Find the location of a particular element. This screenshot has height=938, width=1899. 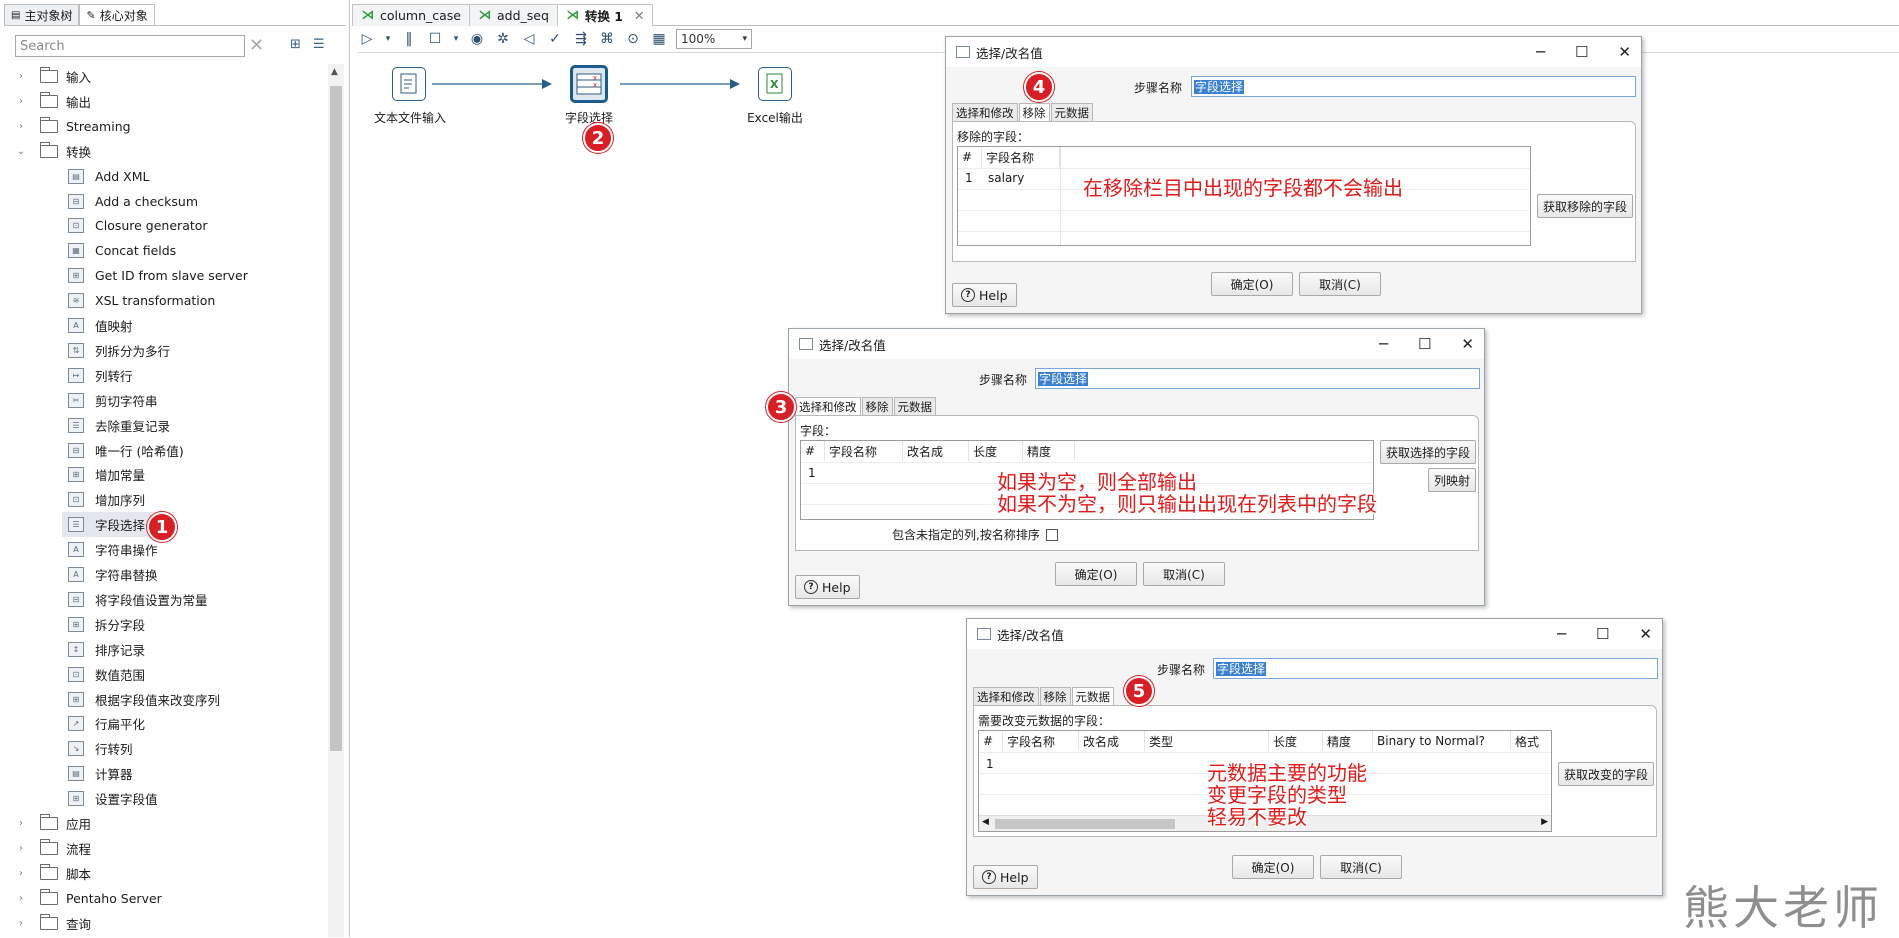

tree-step: ⇅ 列拆分为多行 is located at coordinates (85, 350).